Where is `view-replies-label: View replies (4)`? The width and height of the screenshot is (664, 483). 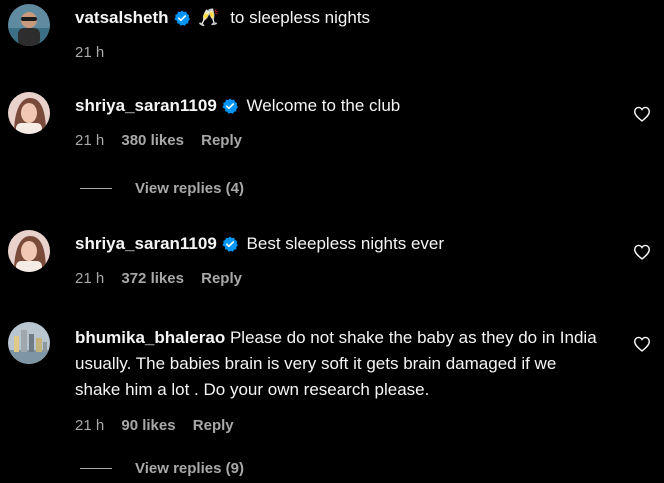 view-replies-label: View replies (4) is located at coordinates (189, 188).